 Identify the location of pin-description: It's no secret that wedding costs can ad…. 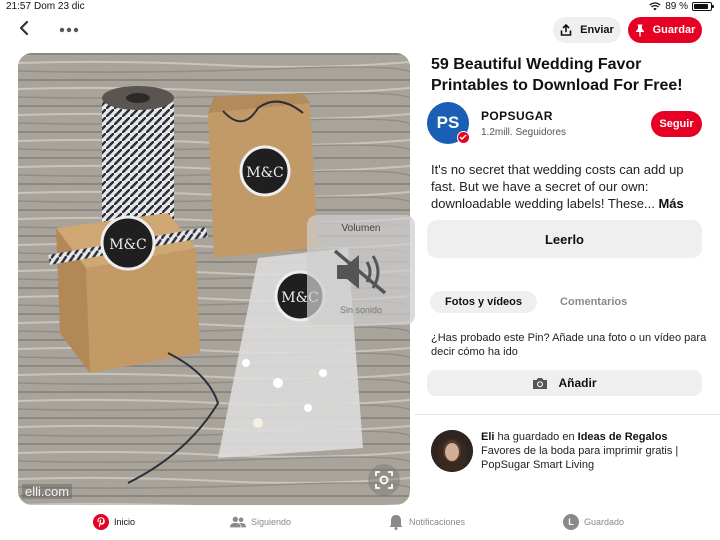
(568, 186).